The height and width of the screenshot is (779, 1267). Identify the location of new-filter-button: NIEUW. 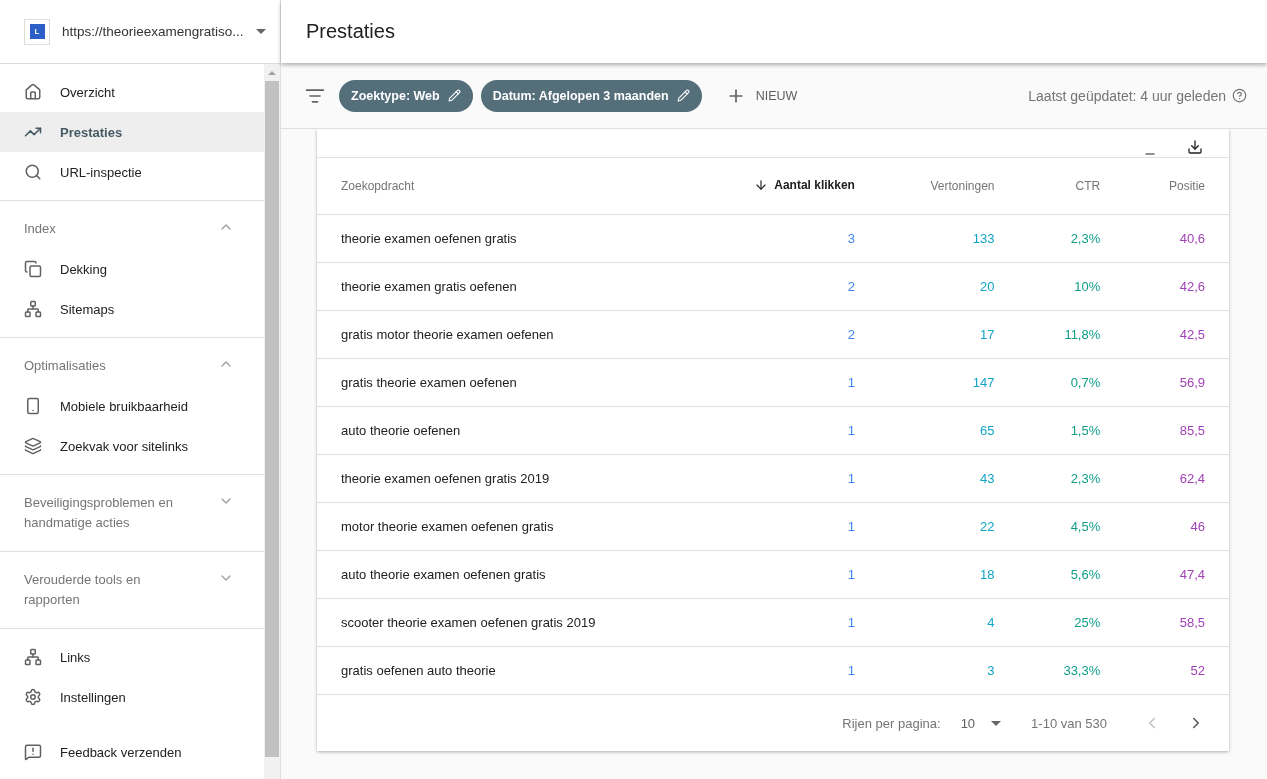
(761, 95).